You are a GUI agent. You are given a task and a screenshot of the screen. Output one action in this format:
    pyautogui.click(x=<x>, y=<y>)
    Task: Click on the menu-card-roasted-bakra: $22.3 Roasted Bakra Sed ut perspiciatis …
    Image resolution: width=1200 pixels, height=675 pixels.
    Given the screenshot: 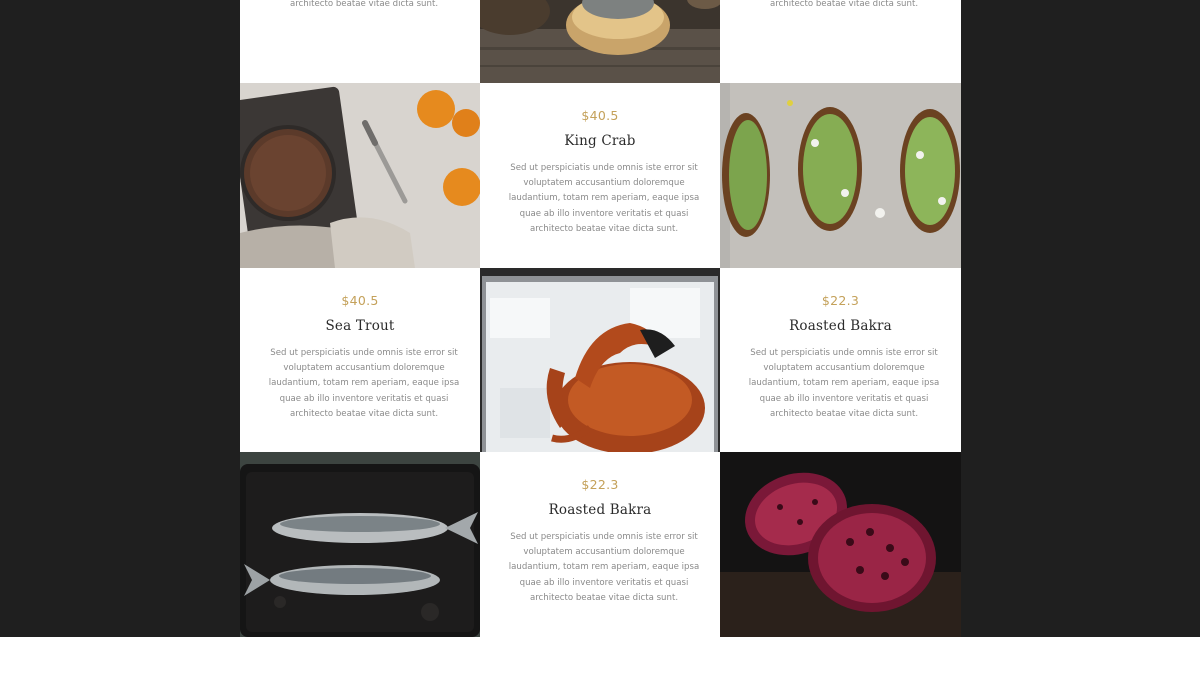 What is the action you would take?
    pyautogui.click(x=840, y=360)
    